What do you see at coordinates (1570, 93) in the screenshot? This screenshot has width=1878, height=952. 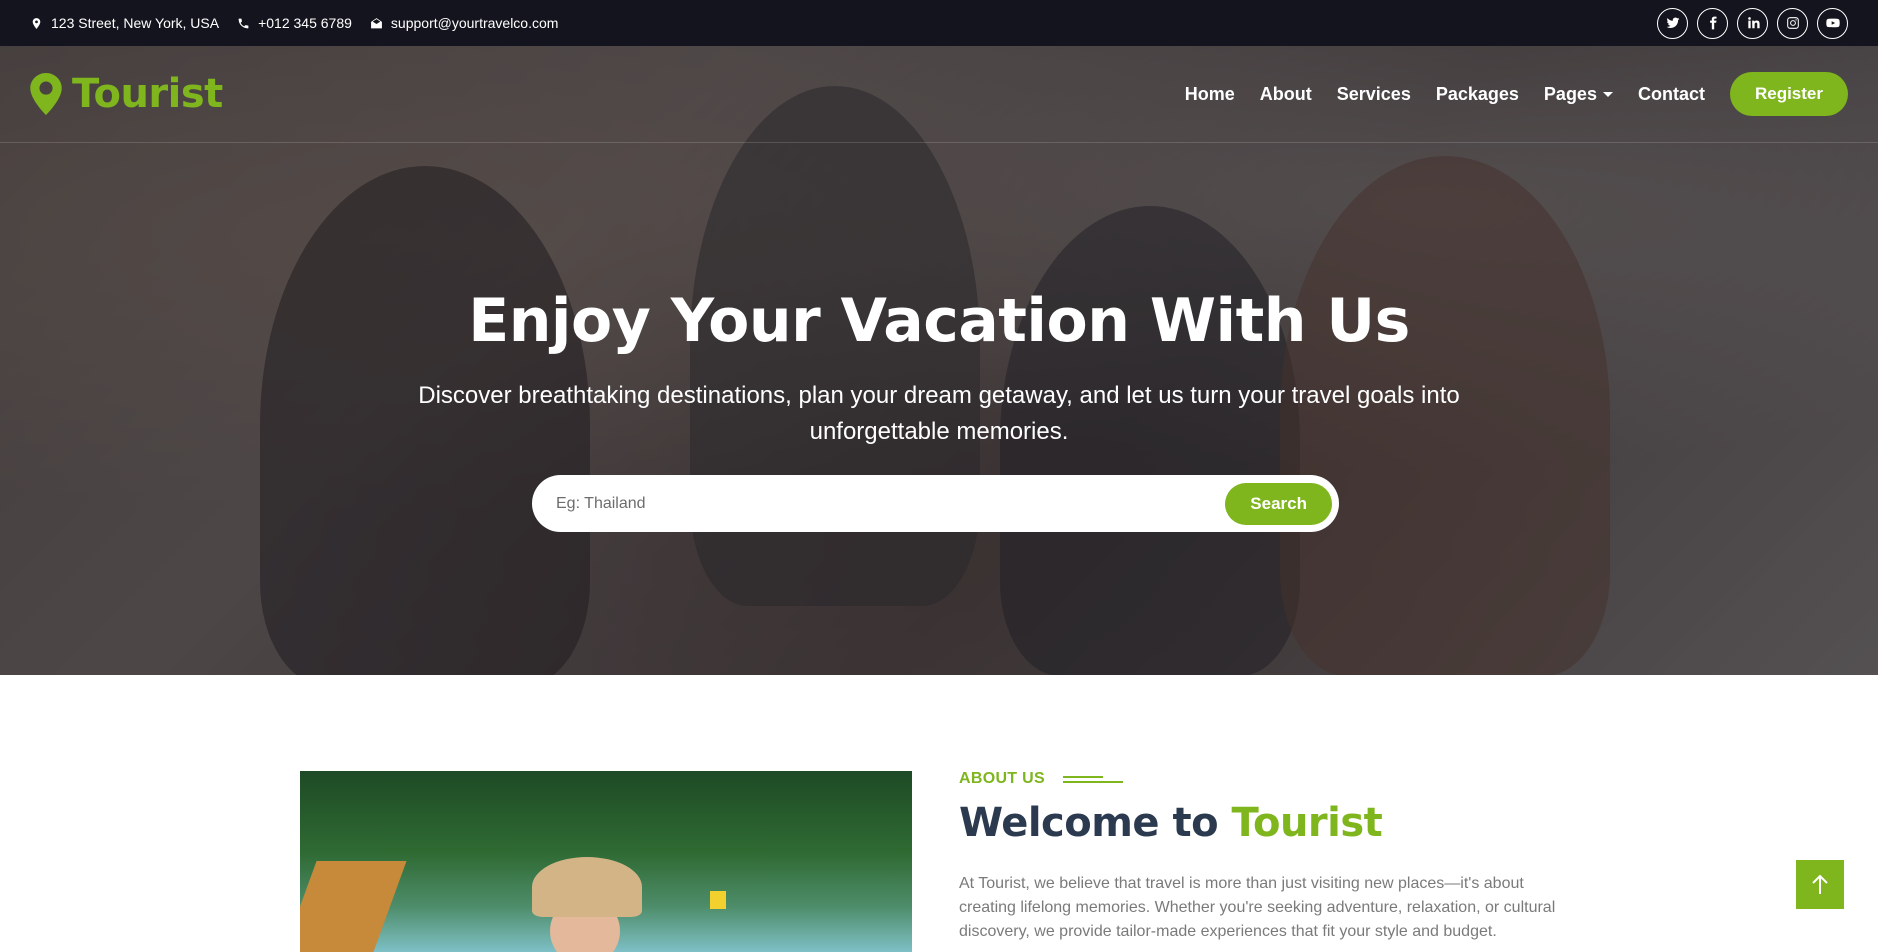 I see `nav-pages-label: Pages` at bounding box center [1570, 93].